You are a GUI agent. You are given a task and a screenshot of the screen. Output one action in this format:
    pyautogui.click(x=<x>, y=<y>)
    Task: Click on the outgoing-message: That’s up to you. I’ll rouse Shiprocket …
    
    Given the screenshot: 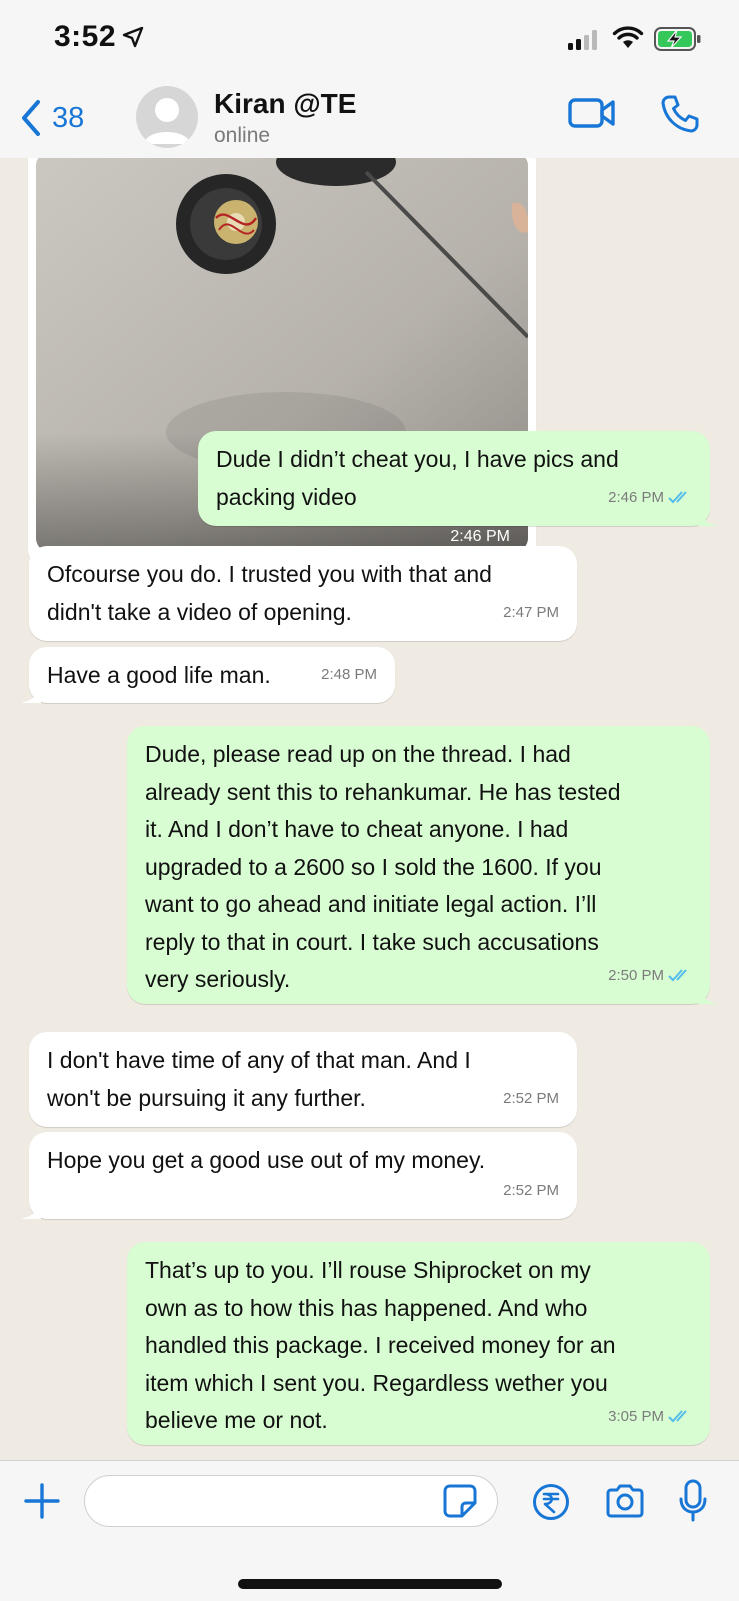 What is the action you would take?
    pyautogui.click(x=418, y=1343)
    